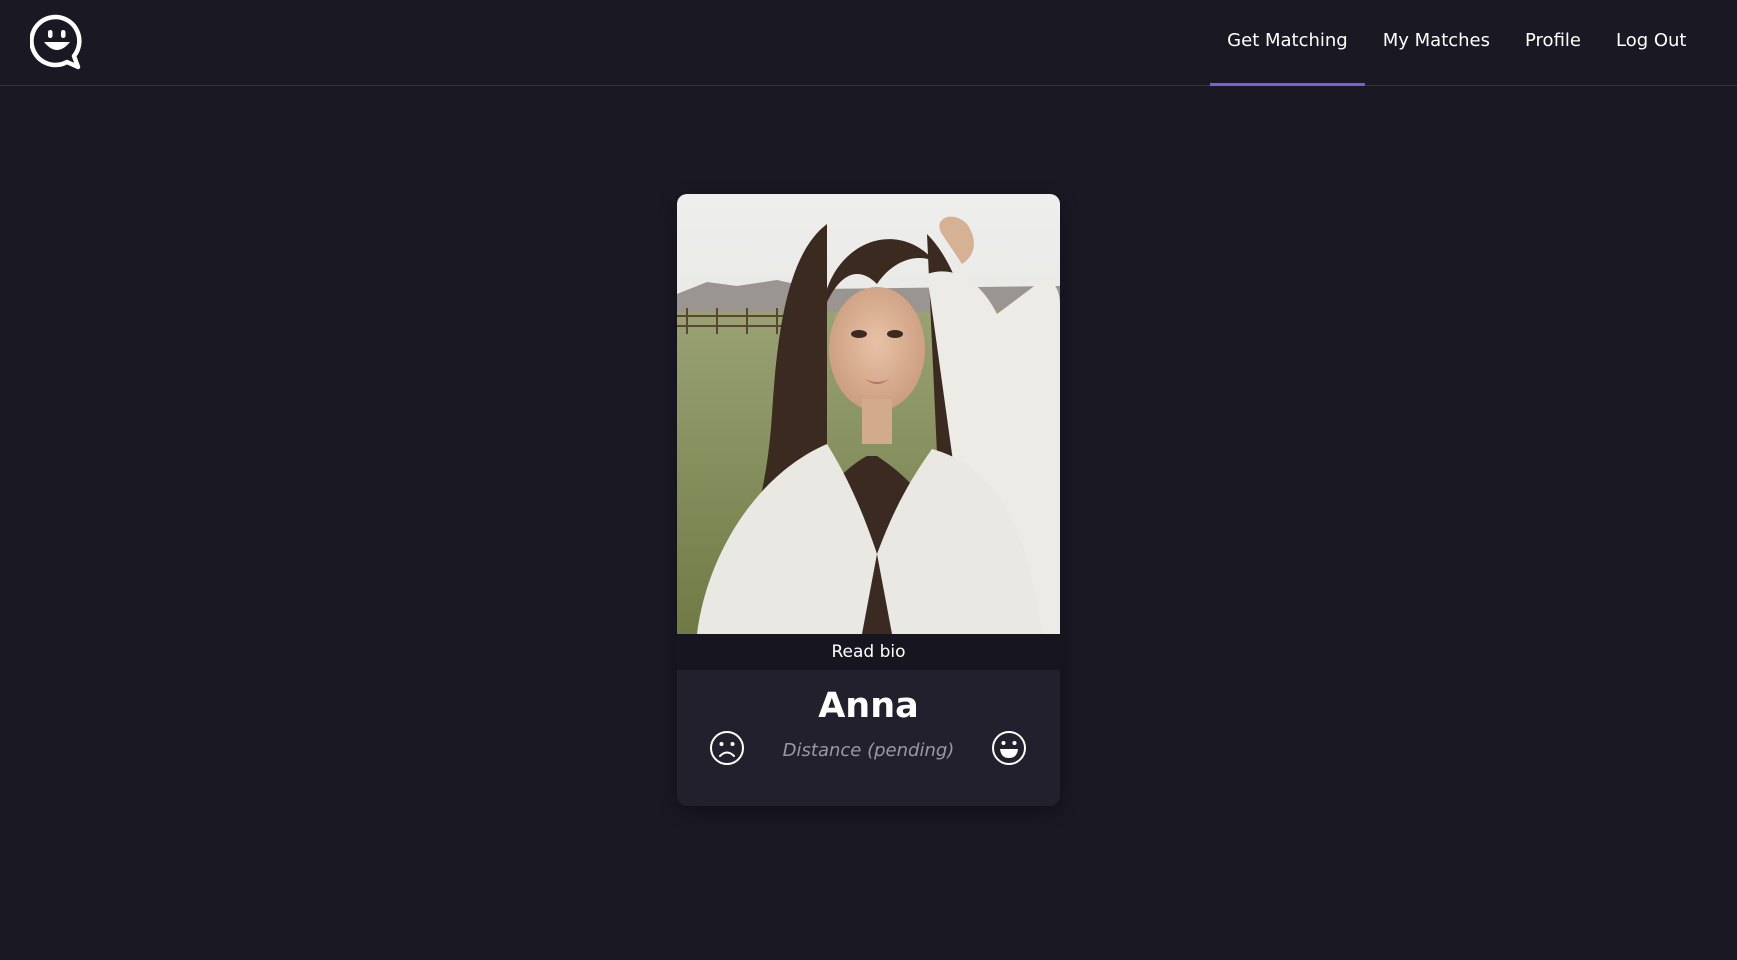  I want to click on like-happy-face-icon, so click(1009, 748).